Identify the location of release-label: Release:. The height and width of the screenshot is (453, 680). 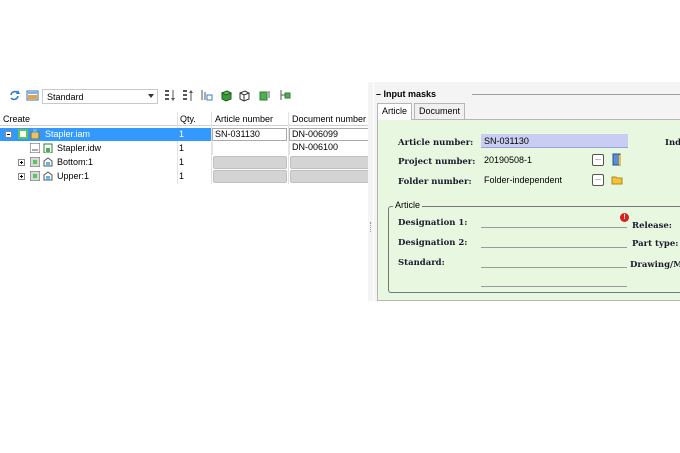
(652, 226).